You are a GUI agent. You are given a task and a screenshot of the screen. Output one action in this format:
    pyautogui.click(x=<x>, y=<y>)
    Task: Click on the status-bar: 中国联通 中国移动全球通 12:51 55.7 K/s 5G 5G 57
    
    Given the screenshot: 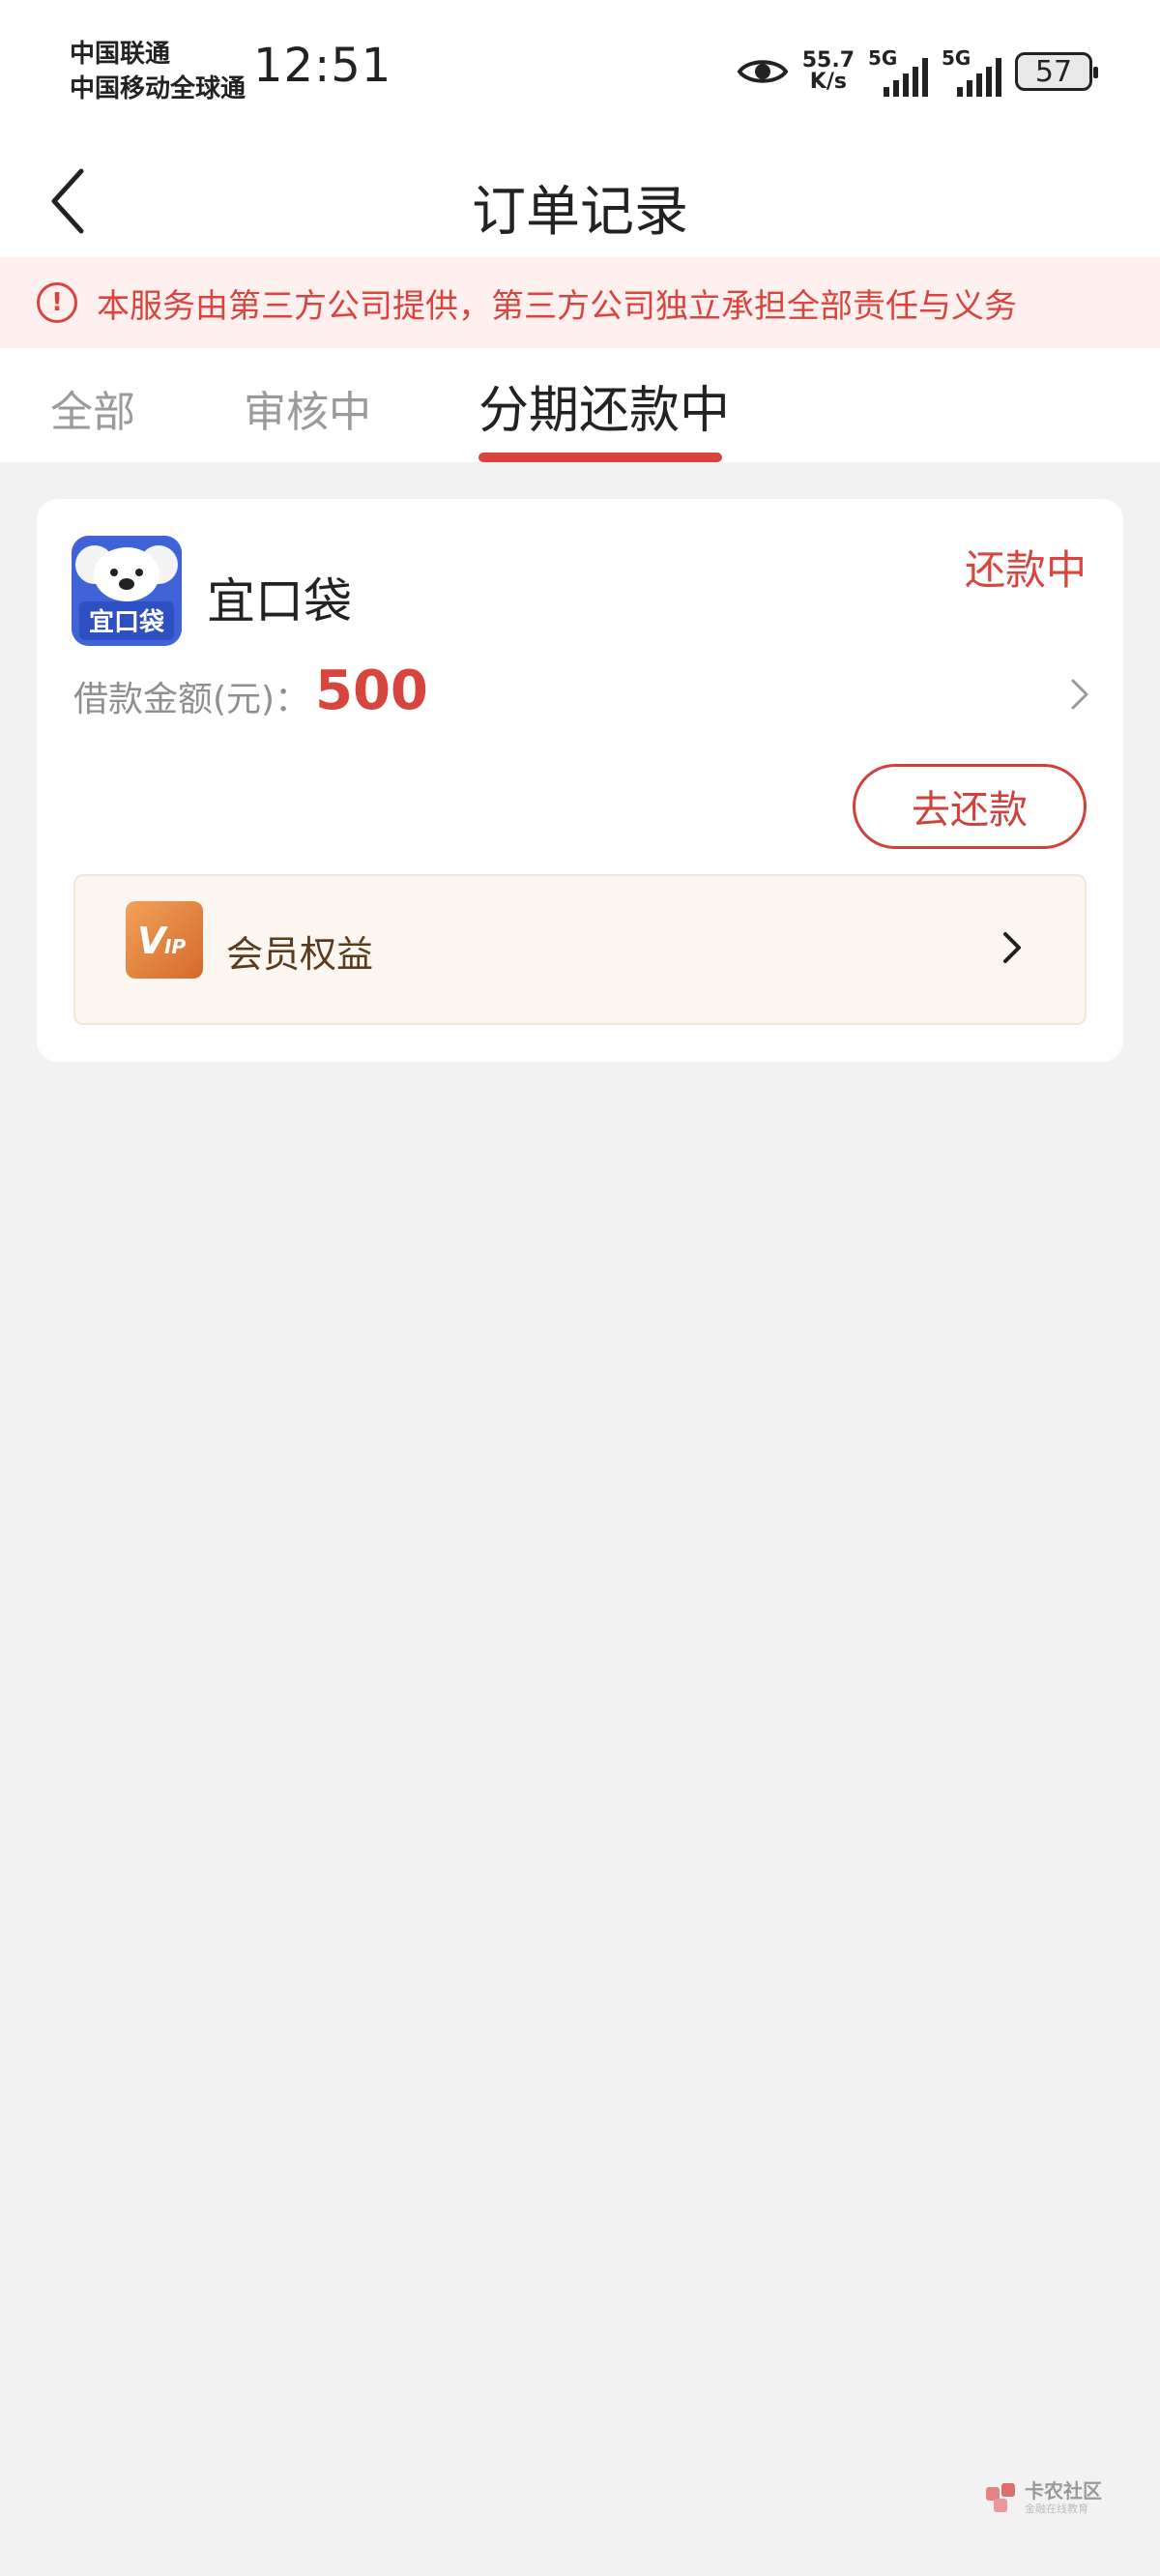 What is the action you would take?
    pyautogui.click(x=580, y=72)
    